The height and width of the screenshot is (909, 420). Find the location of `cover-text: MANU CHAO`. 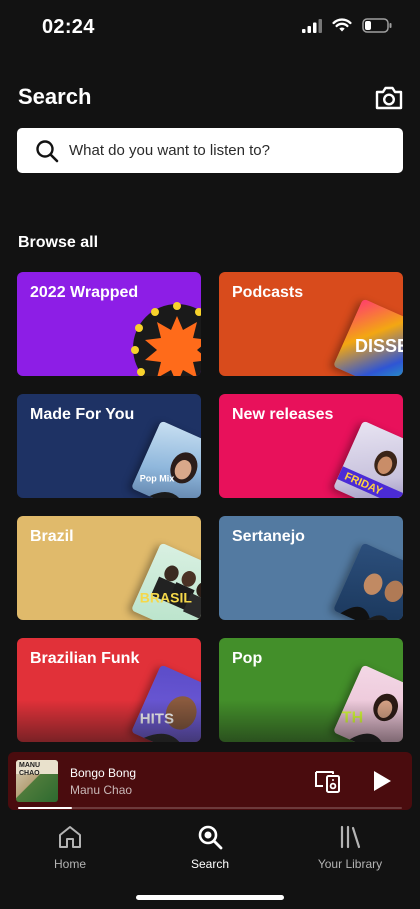

cover-text: MANU CHAO is located at coordinates (29, 769).